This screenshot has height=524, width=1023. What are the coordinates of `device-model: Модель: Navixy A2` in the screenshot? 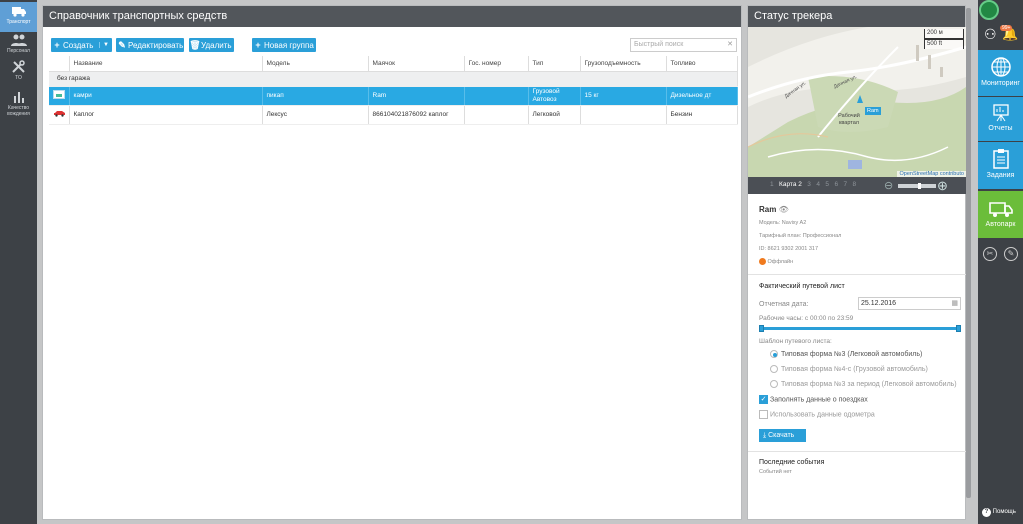 It's located at (783, 223).